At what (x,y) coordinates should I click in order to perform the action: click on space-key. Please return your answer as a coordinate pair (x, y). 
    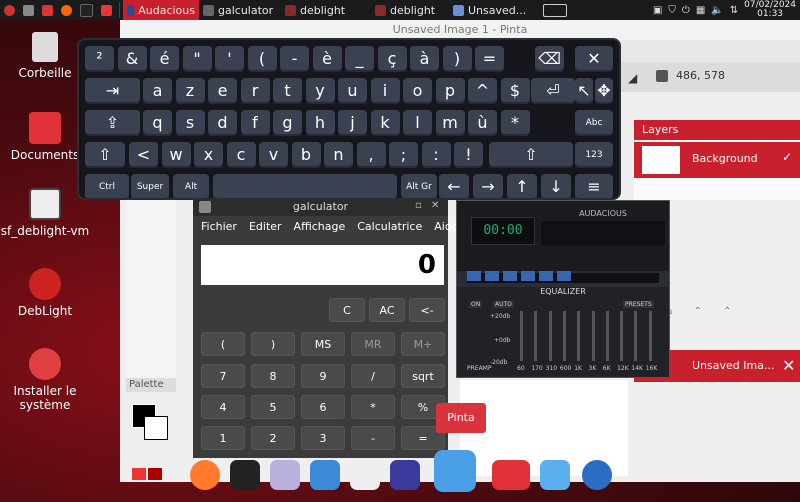
    Looking at the image, I should click on (305, 187).